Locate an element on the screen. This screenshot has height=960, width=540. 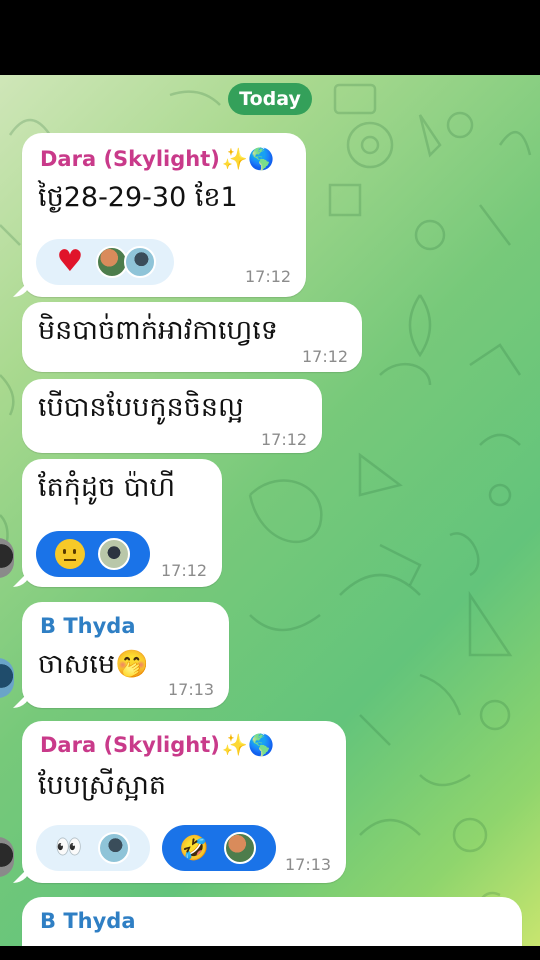
message-bubble: Dara (Skylight)✨🌎 បែបស្រីស្អាត 👀 🤣 17:13 is located at coordinates (184, 802).